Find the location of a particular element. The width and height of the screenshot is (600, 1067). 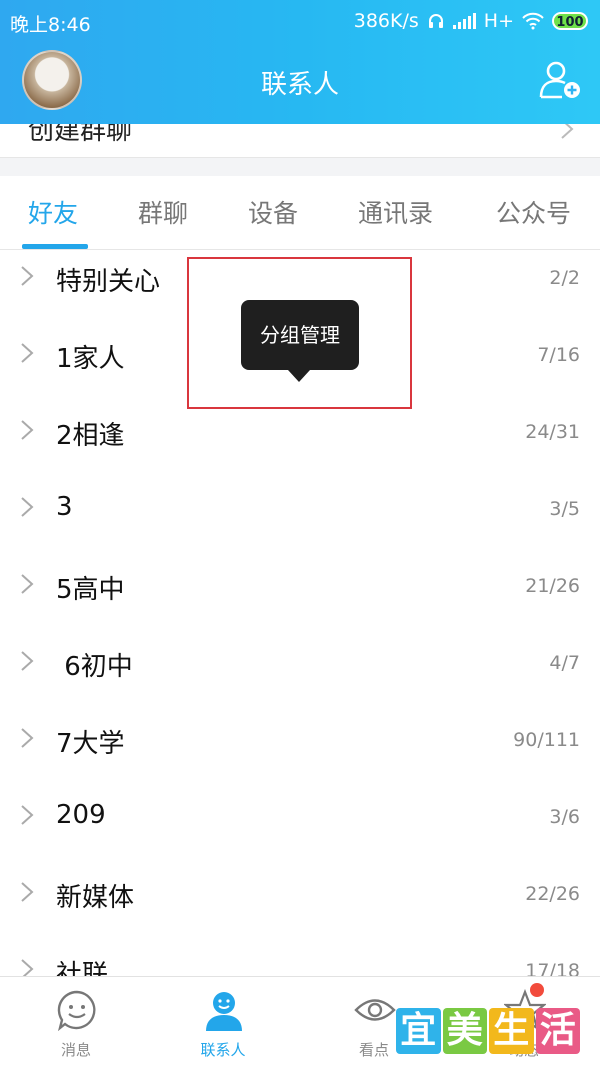

group-name: 社联 is located at coordinates (82, 968).